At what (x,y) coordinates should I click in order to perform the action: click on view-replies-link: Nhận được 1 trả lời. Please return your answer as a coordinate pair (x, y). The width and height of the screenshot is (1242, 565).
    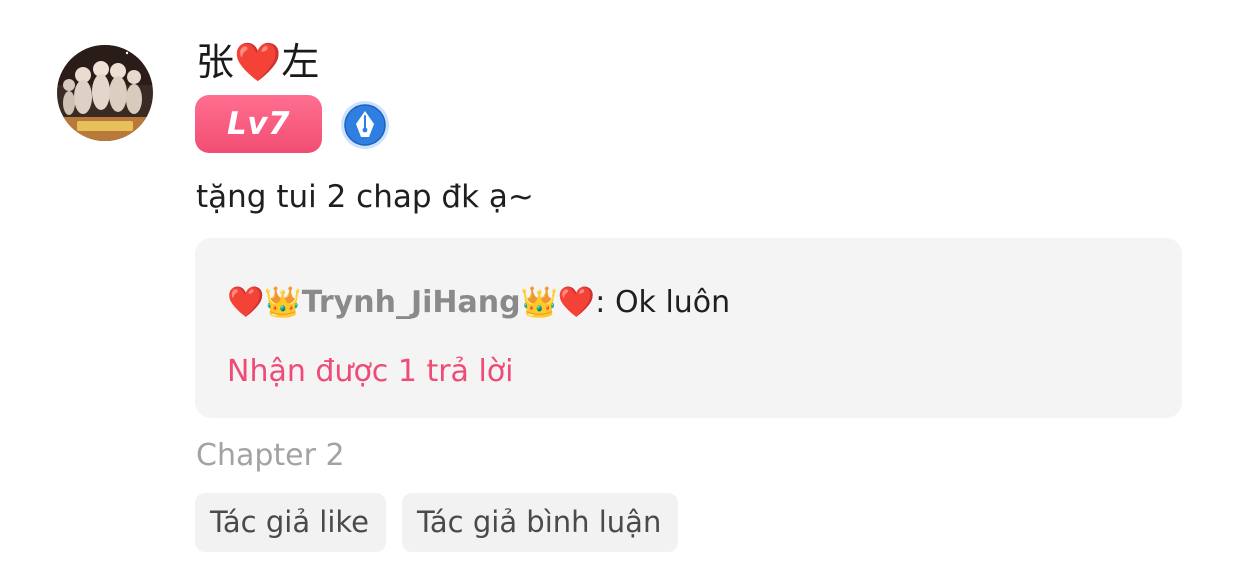
    Looking at the image, I should click on (370, 372).